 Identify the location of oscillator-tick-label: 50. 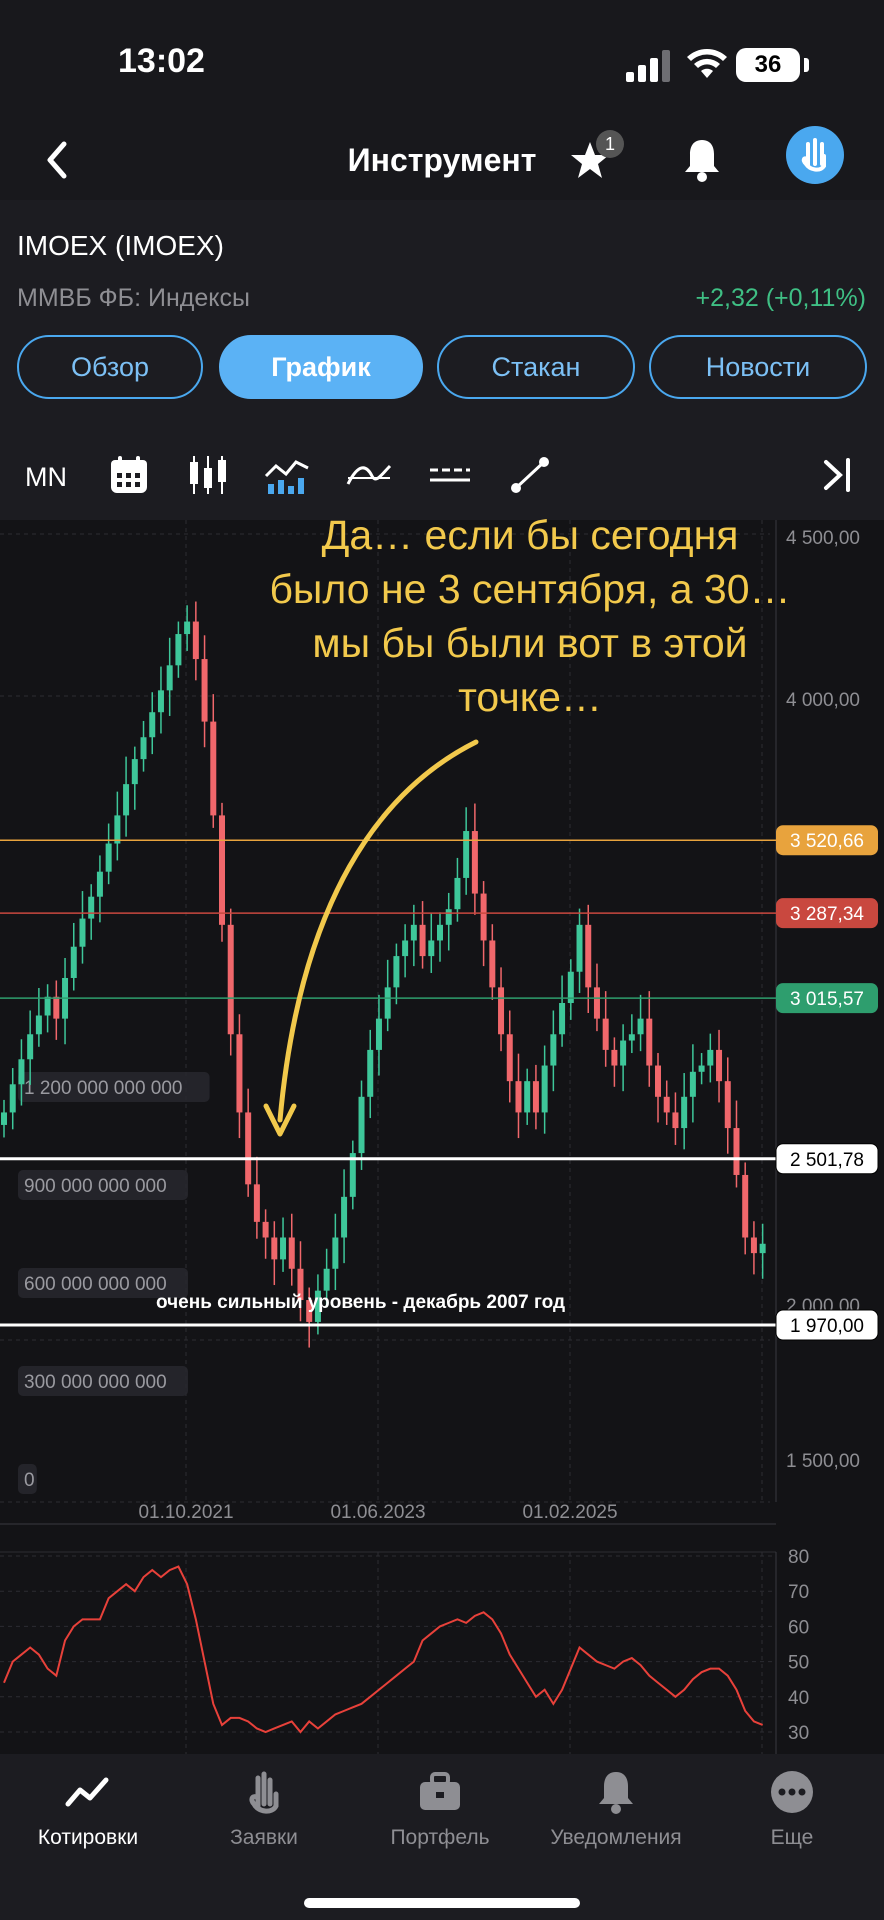
(798, 1663).